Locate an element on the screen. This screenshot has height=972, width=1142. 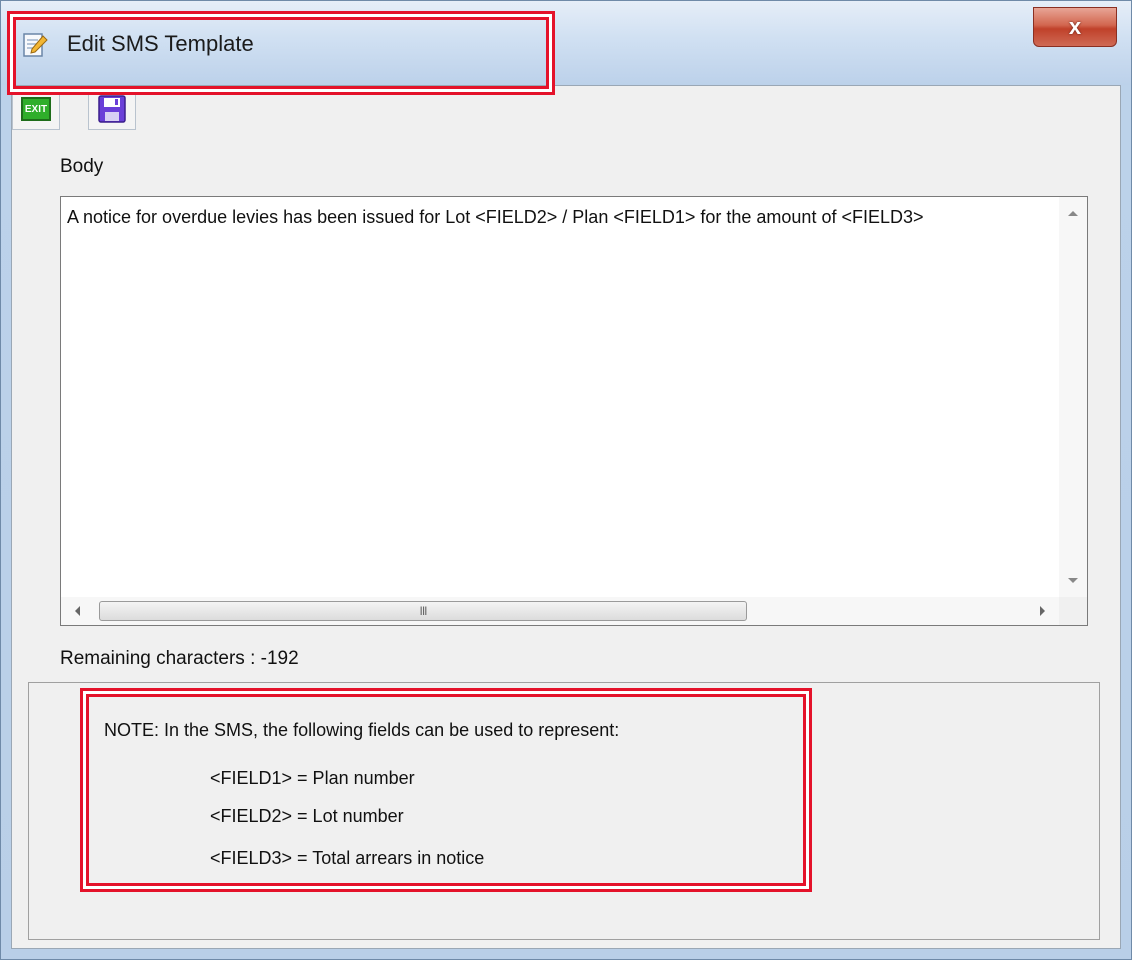
save-button is located at coordinates (112, 109).